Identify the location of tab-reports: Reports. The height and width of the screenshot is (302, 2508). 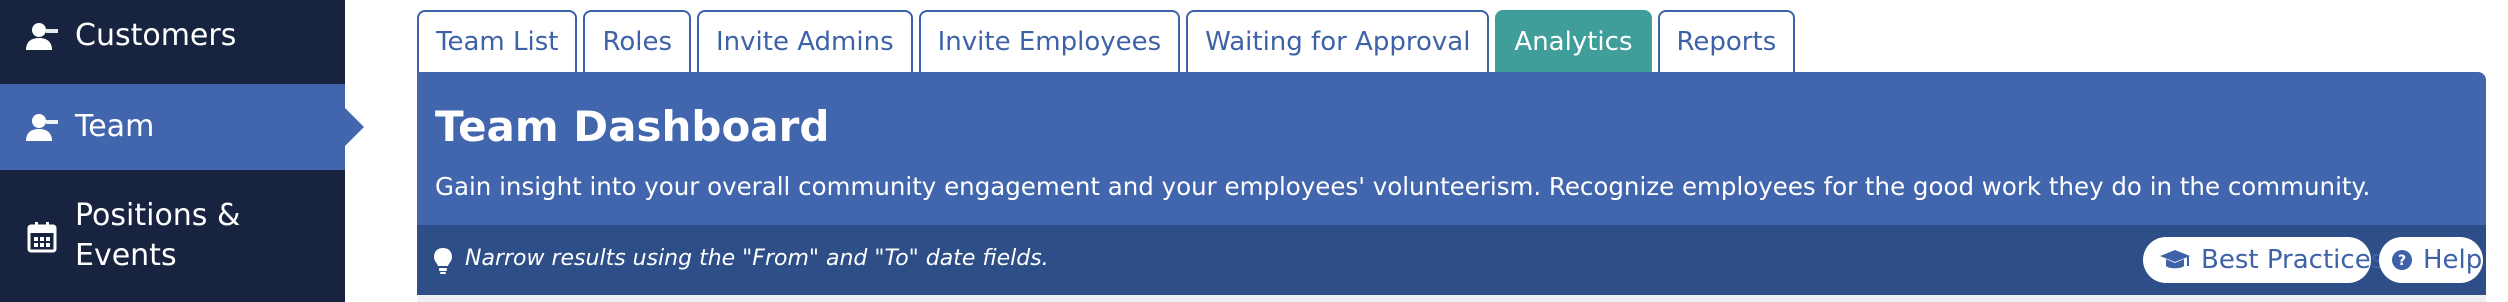
(1726, 41).